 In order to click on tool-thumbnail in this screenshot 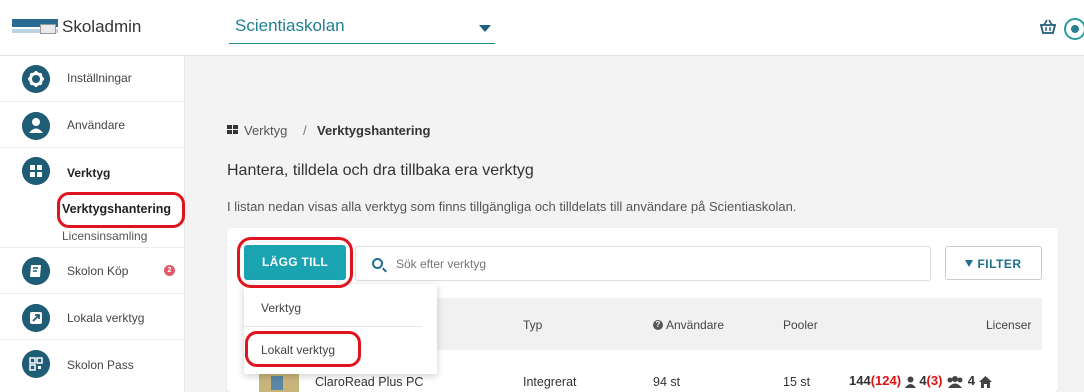, I will do `click(279, 383)`.